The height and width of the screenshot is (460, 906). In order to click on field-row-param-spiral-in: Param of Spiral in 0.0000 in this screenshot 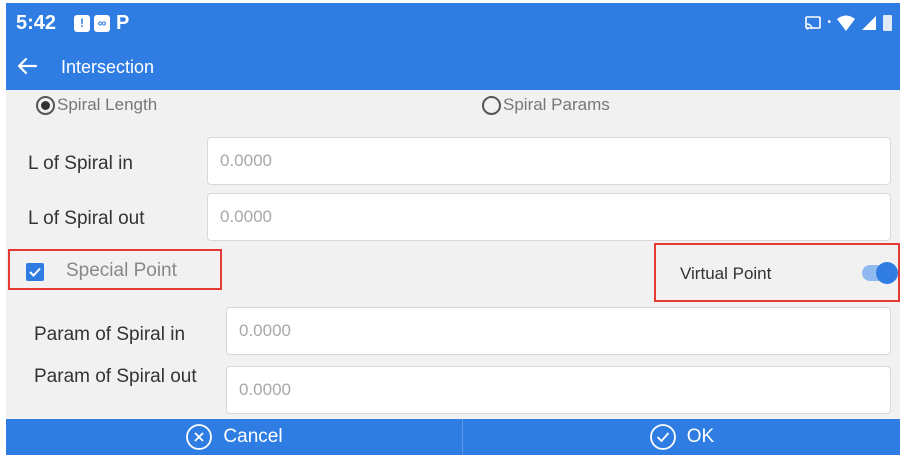, I will do `click(453, 331)`.